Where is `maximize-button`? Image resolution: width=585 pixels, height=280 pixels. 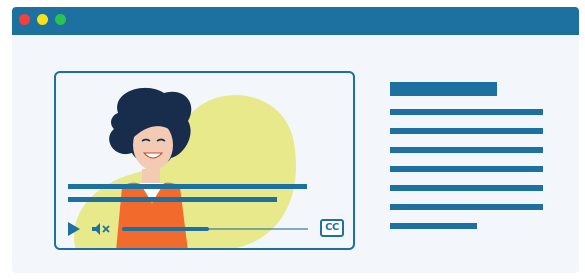 maximize-button is located at coordinates (60, 19).